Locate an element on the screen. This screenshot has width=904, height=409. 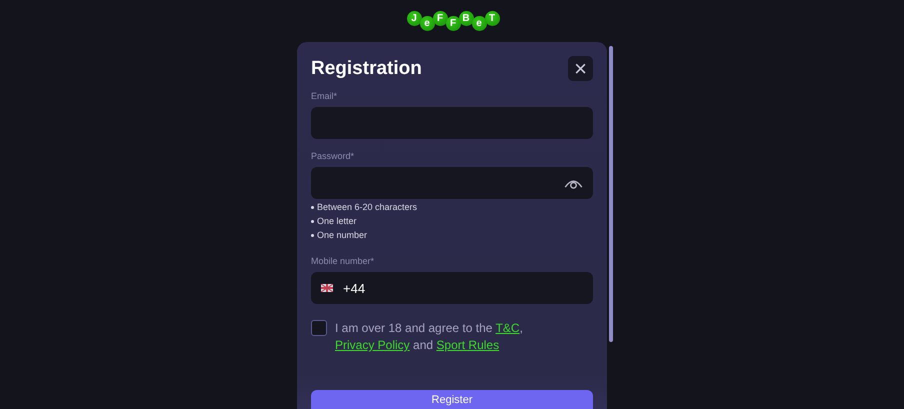
terms-link: T&C is located at coordinates (508, 328).